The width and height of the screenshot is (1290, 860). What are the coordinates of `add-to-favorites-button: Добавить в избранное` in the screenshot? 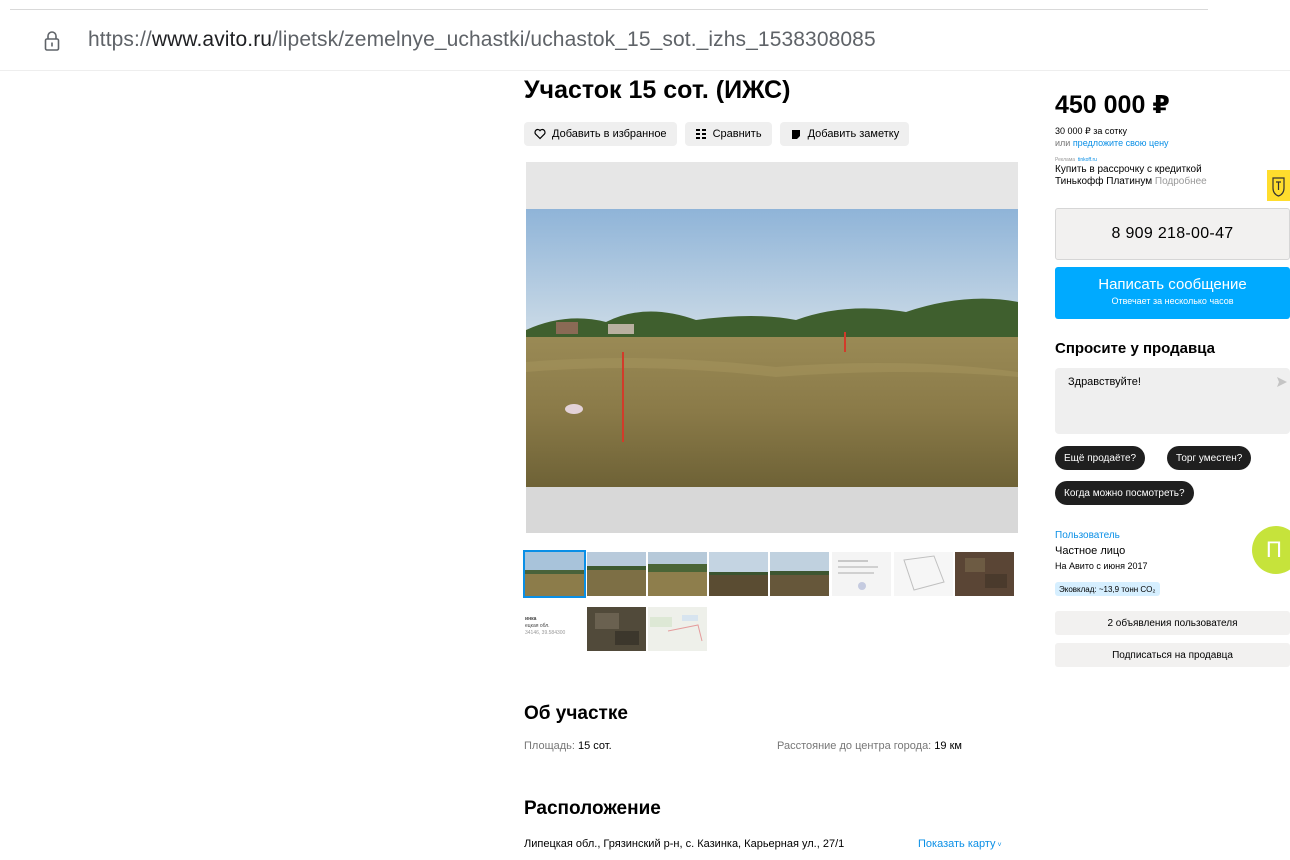 It's located at (600, 134).